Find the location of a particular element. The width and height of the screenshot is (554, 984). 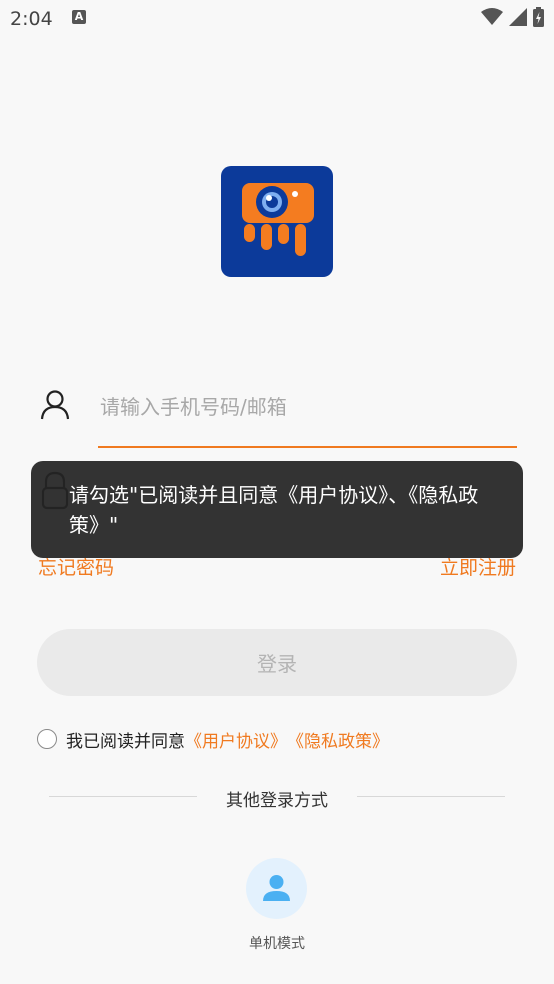

battery-icon is located at coordinates (538, 17).